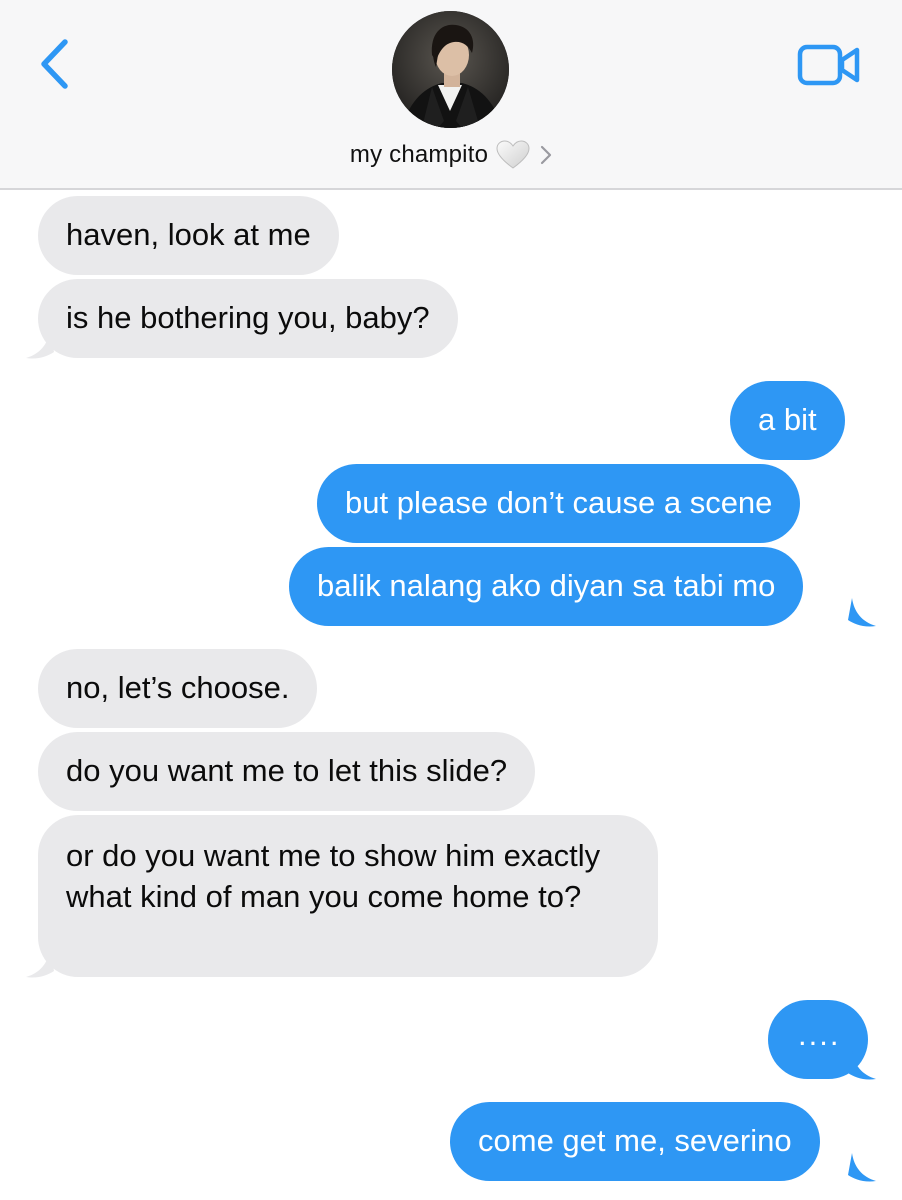 This screenshot has width=902, height=1200. I want to click on chevron-left-icon, so click(54, 66).